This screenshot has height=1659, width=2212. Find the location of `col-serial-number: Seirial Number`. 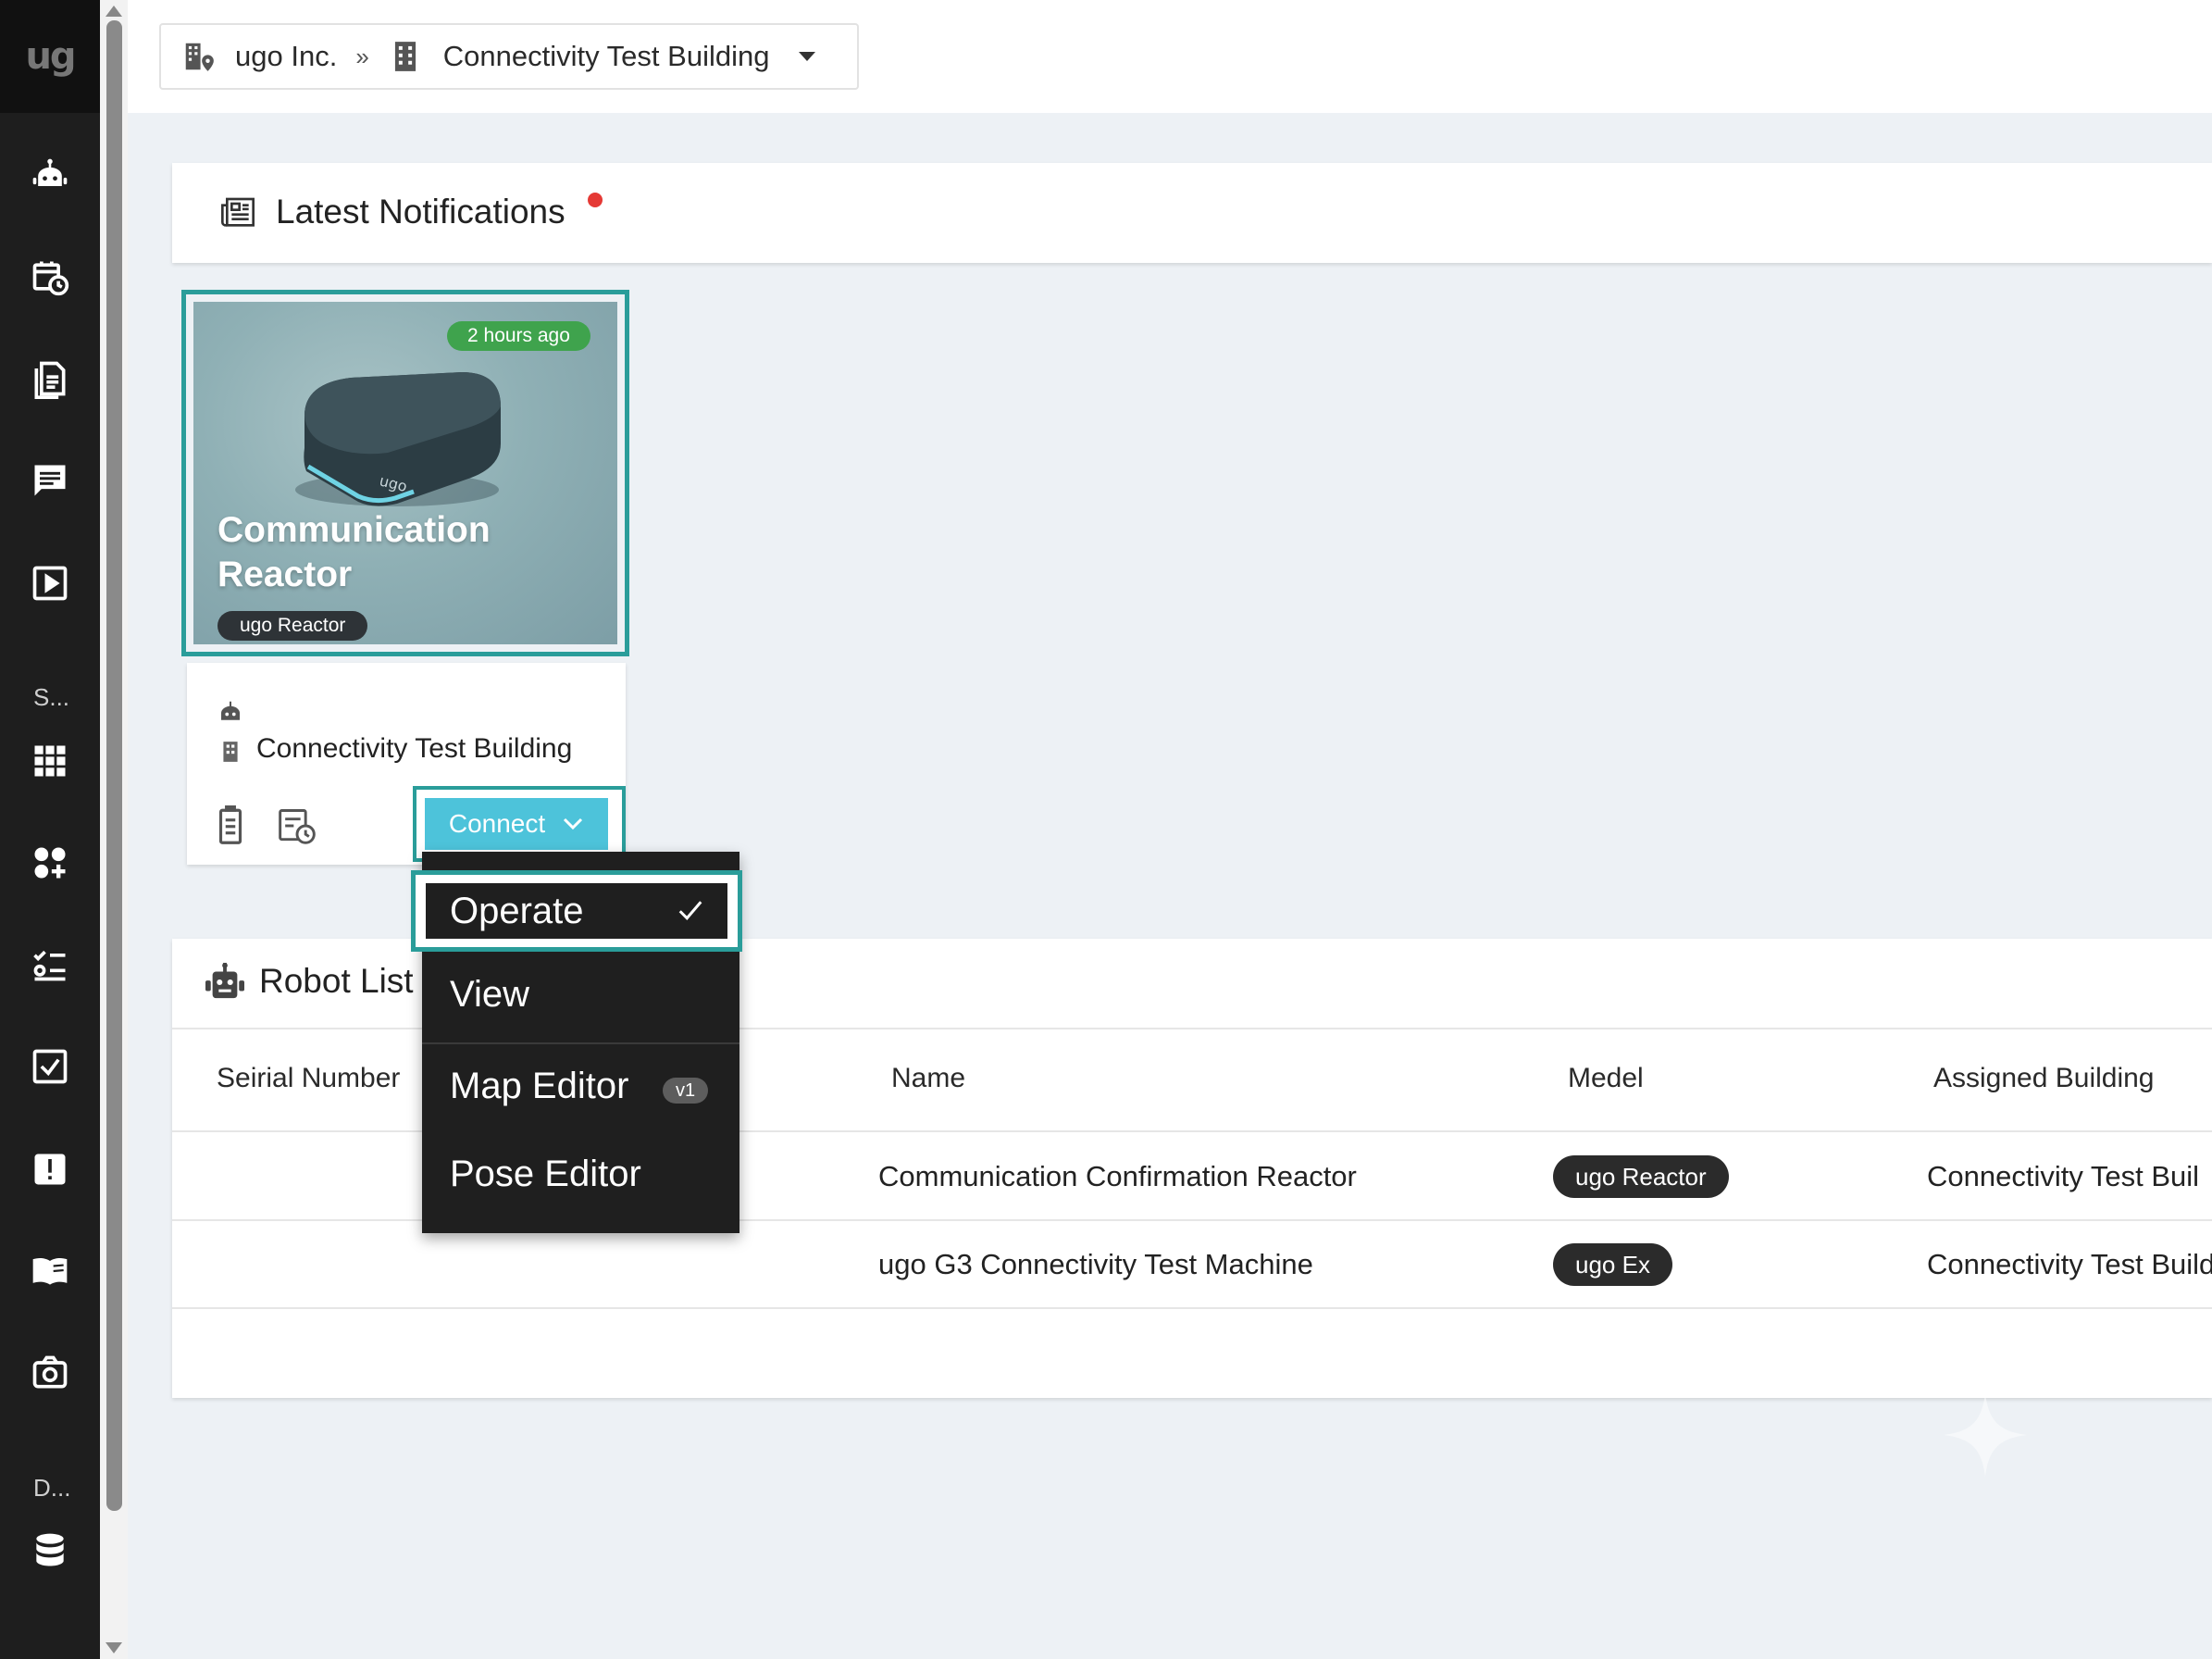

col-serial-number: Seirial Number is located at coordinates (308, 1078).